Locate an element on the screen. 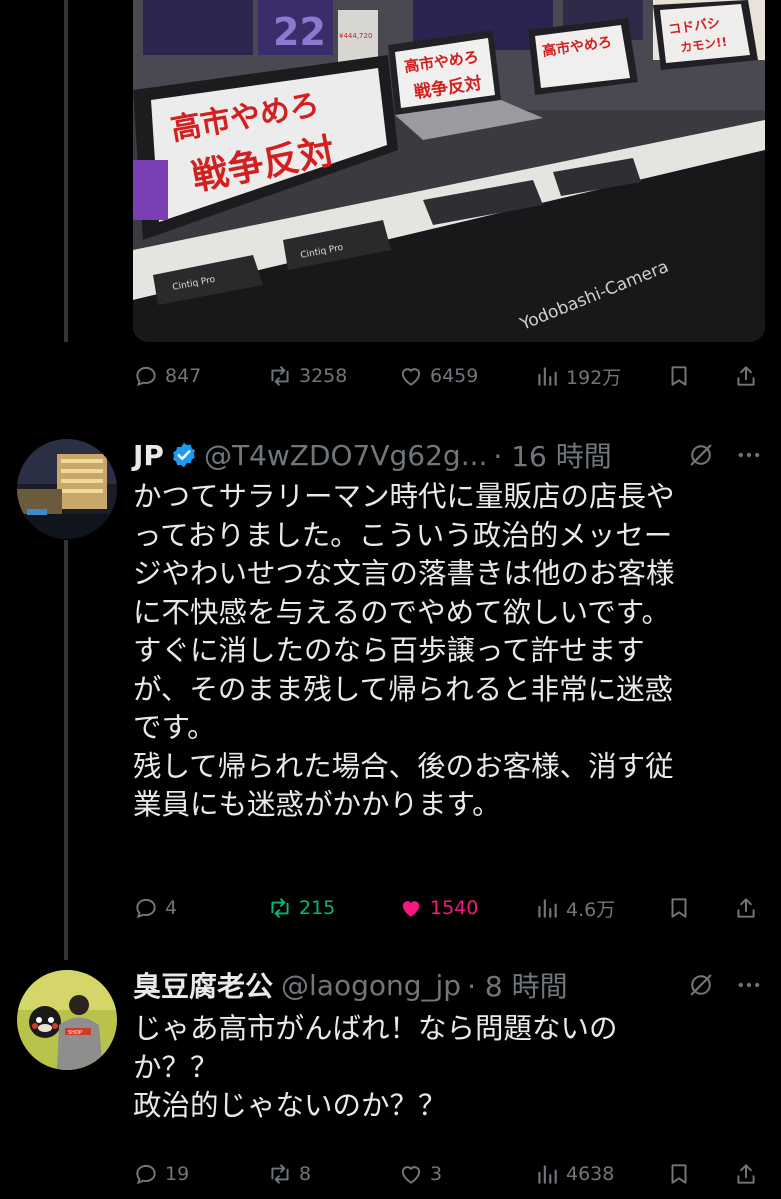 The height and width of the screenshot is (1199, 781). display-name: 臭豆腐老公 is located at coordinates (203, 985).